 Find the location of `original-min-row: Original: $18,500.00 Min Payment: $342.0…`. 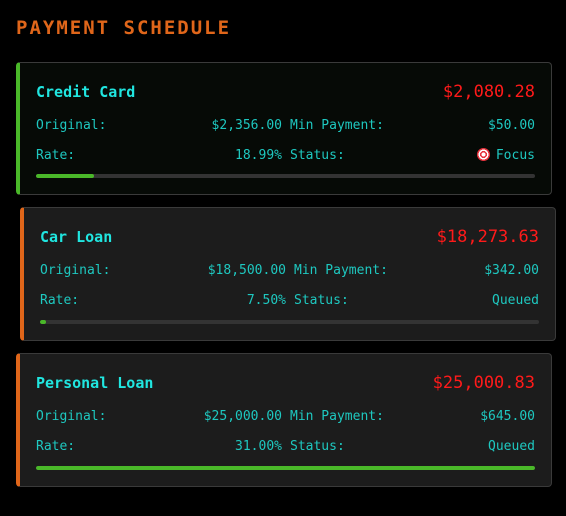

original-min-row: Original: $18,500.00 Min Payment: $342.0… is located at coordinates (289, 272).